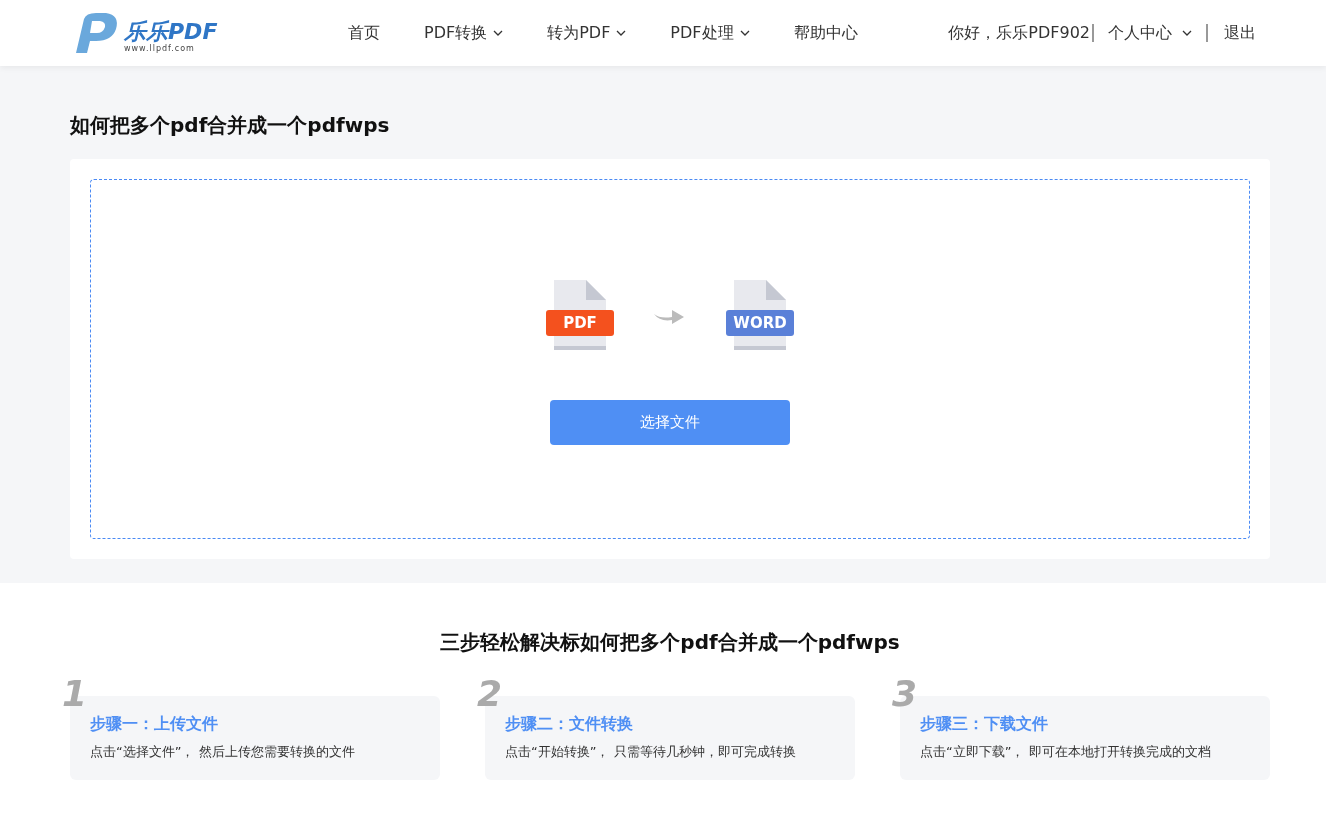 Image resolution: width=1326 pixels, height=833 pixels. What do you see at coordinates (1150, 33) in the screenshot?
I see `user-center-link: 个人中心` at bounding box center [1150, 33].